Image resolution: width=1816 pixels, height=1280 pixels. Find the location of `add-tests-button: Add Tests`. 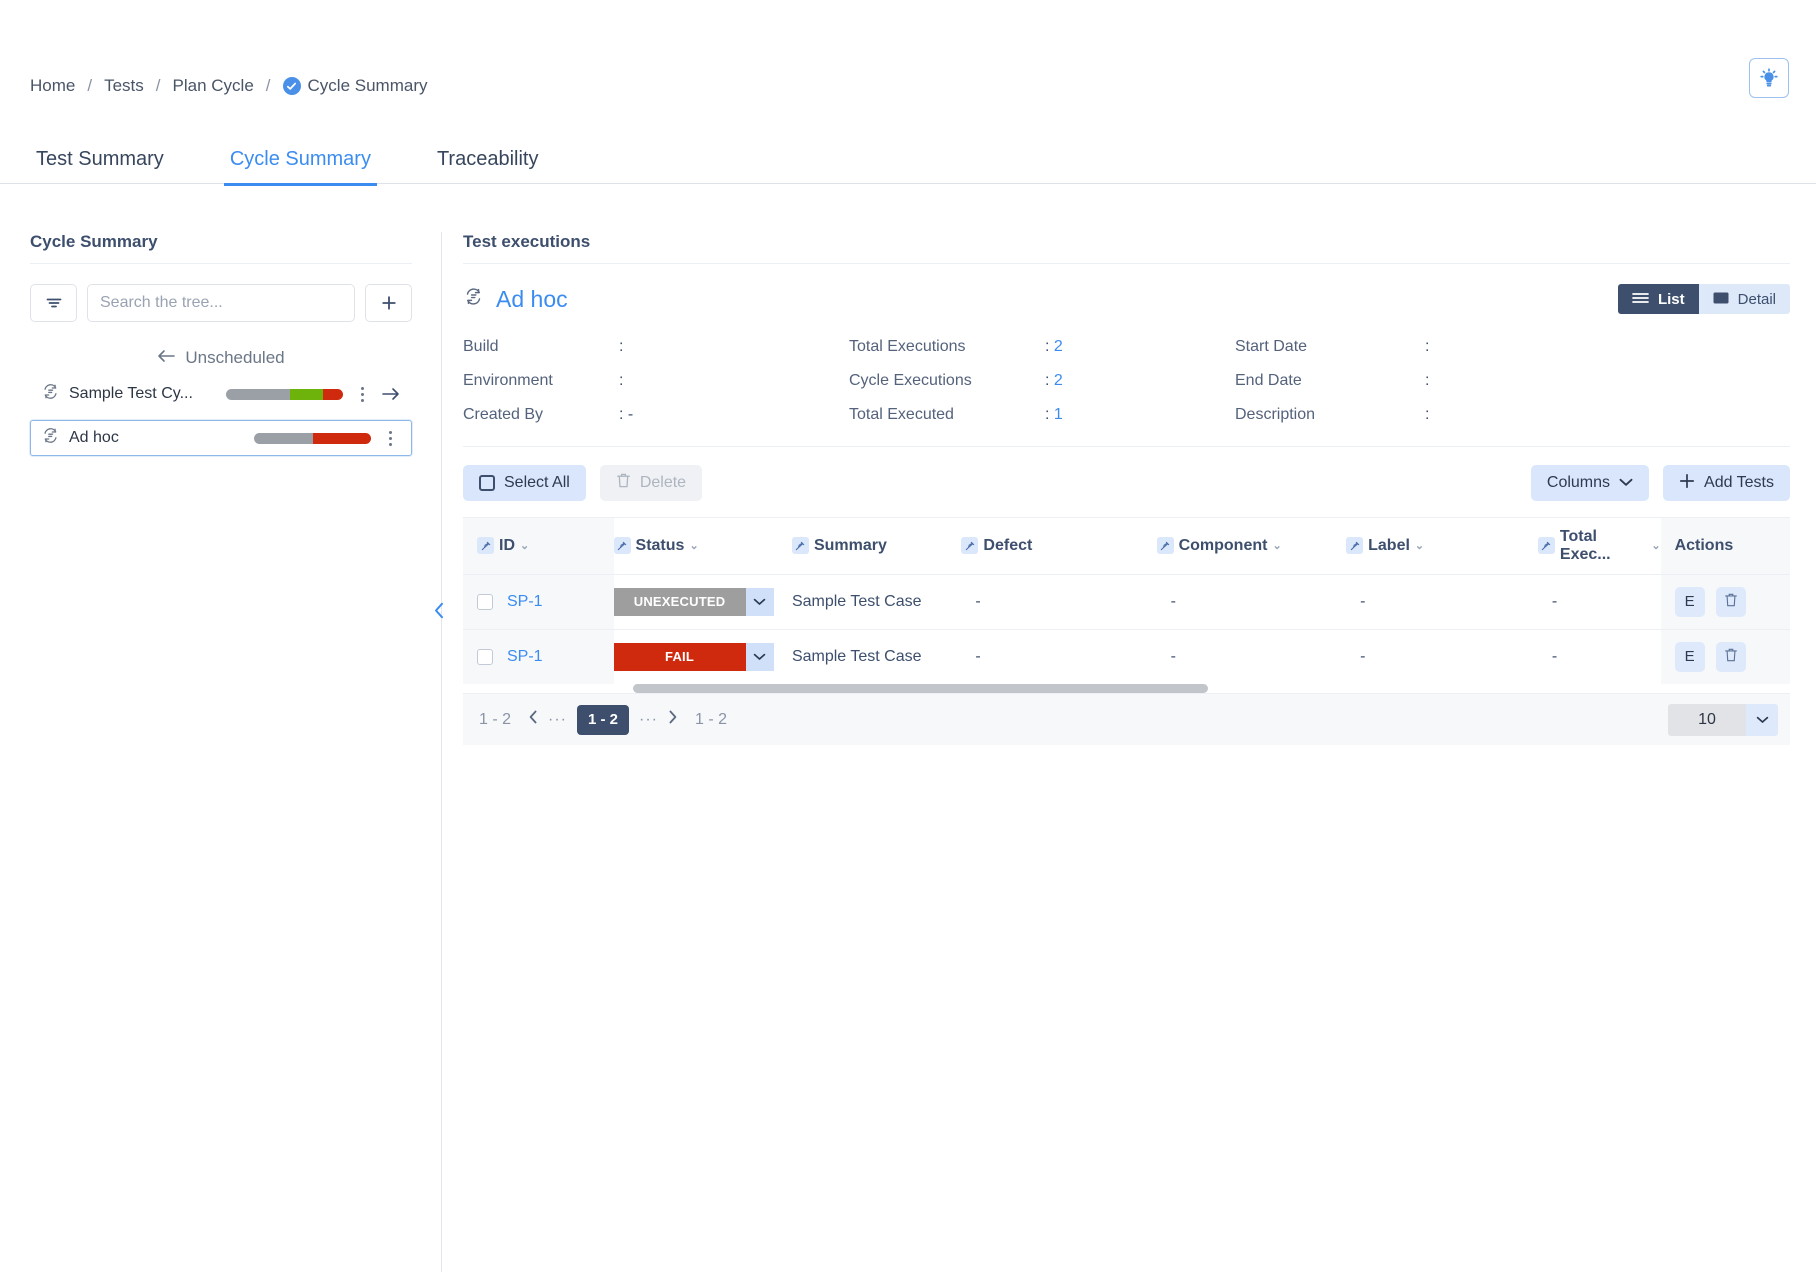

add-tests-button: Add Tests is located at coordinates (1726, 483).